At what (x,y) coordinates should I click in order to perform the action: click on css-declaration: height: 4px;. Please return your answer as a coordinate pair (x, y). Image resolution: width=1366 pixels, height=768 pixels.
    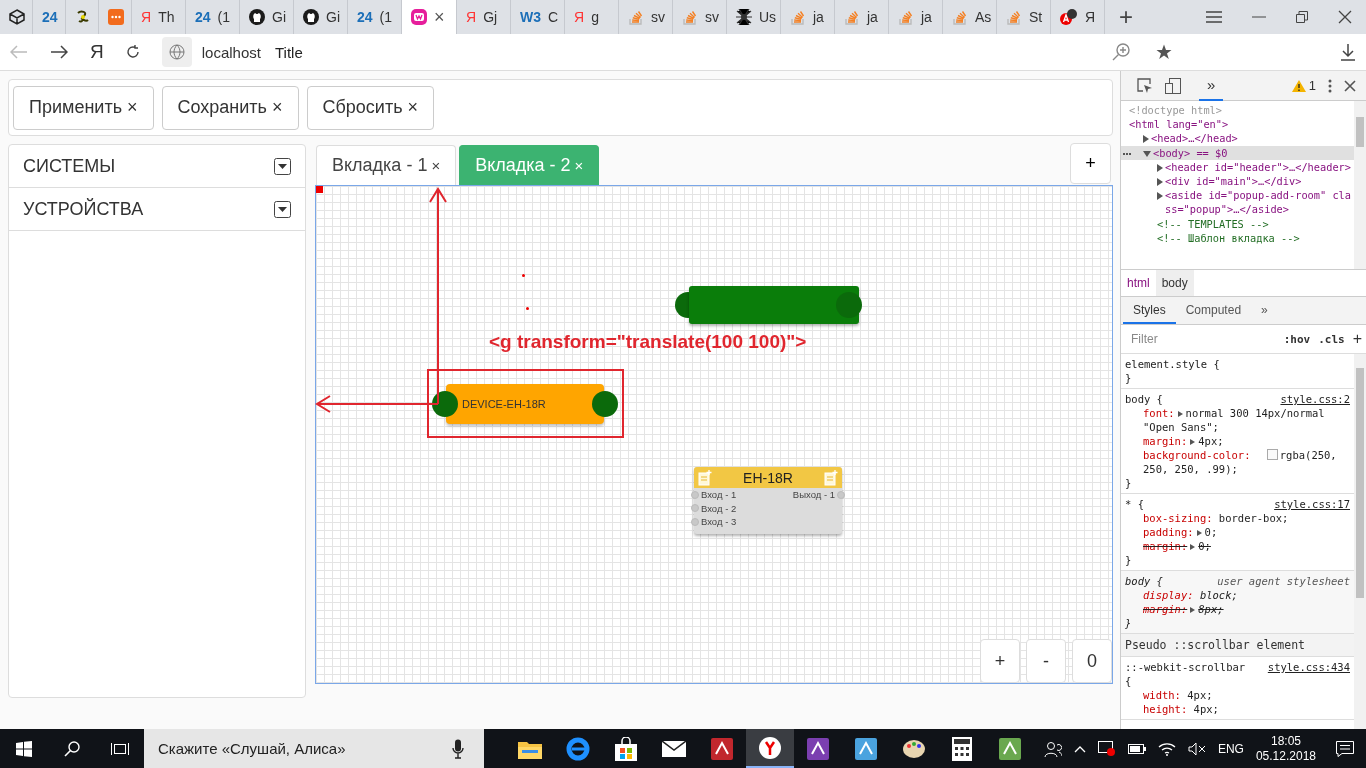
    Looking at the image, I should click on (1237, 709).